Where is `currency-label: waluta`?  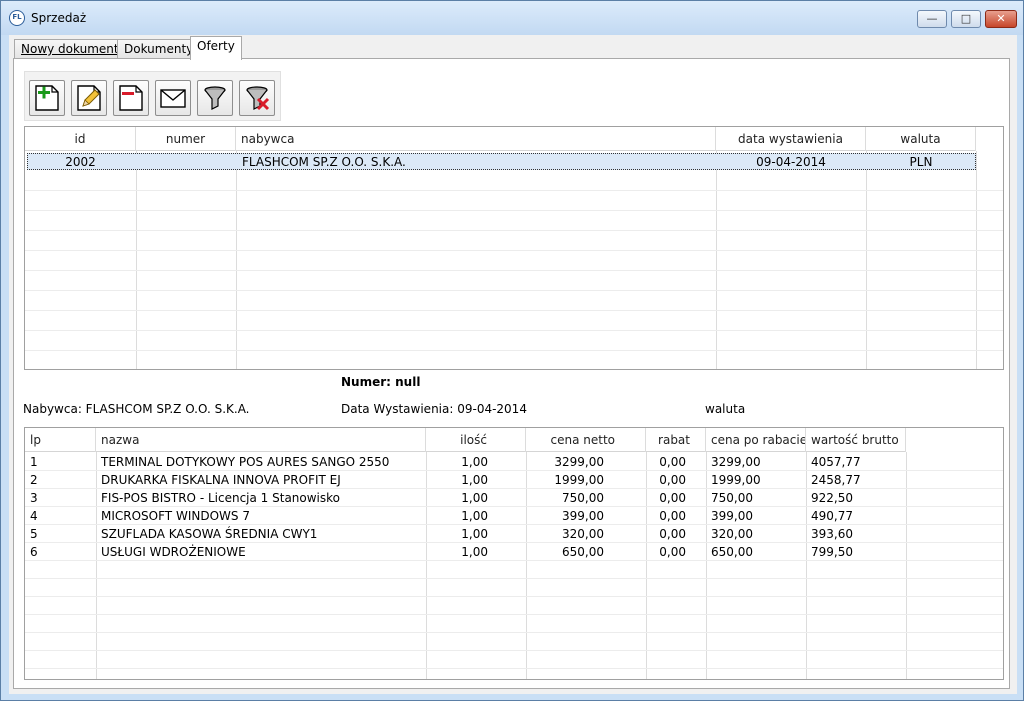
currency-label: waluta is located at coordinates (725, 409).